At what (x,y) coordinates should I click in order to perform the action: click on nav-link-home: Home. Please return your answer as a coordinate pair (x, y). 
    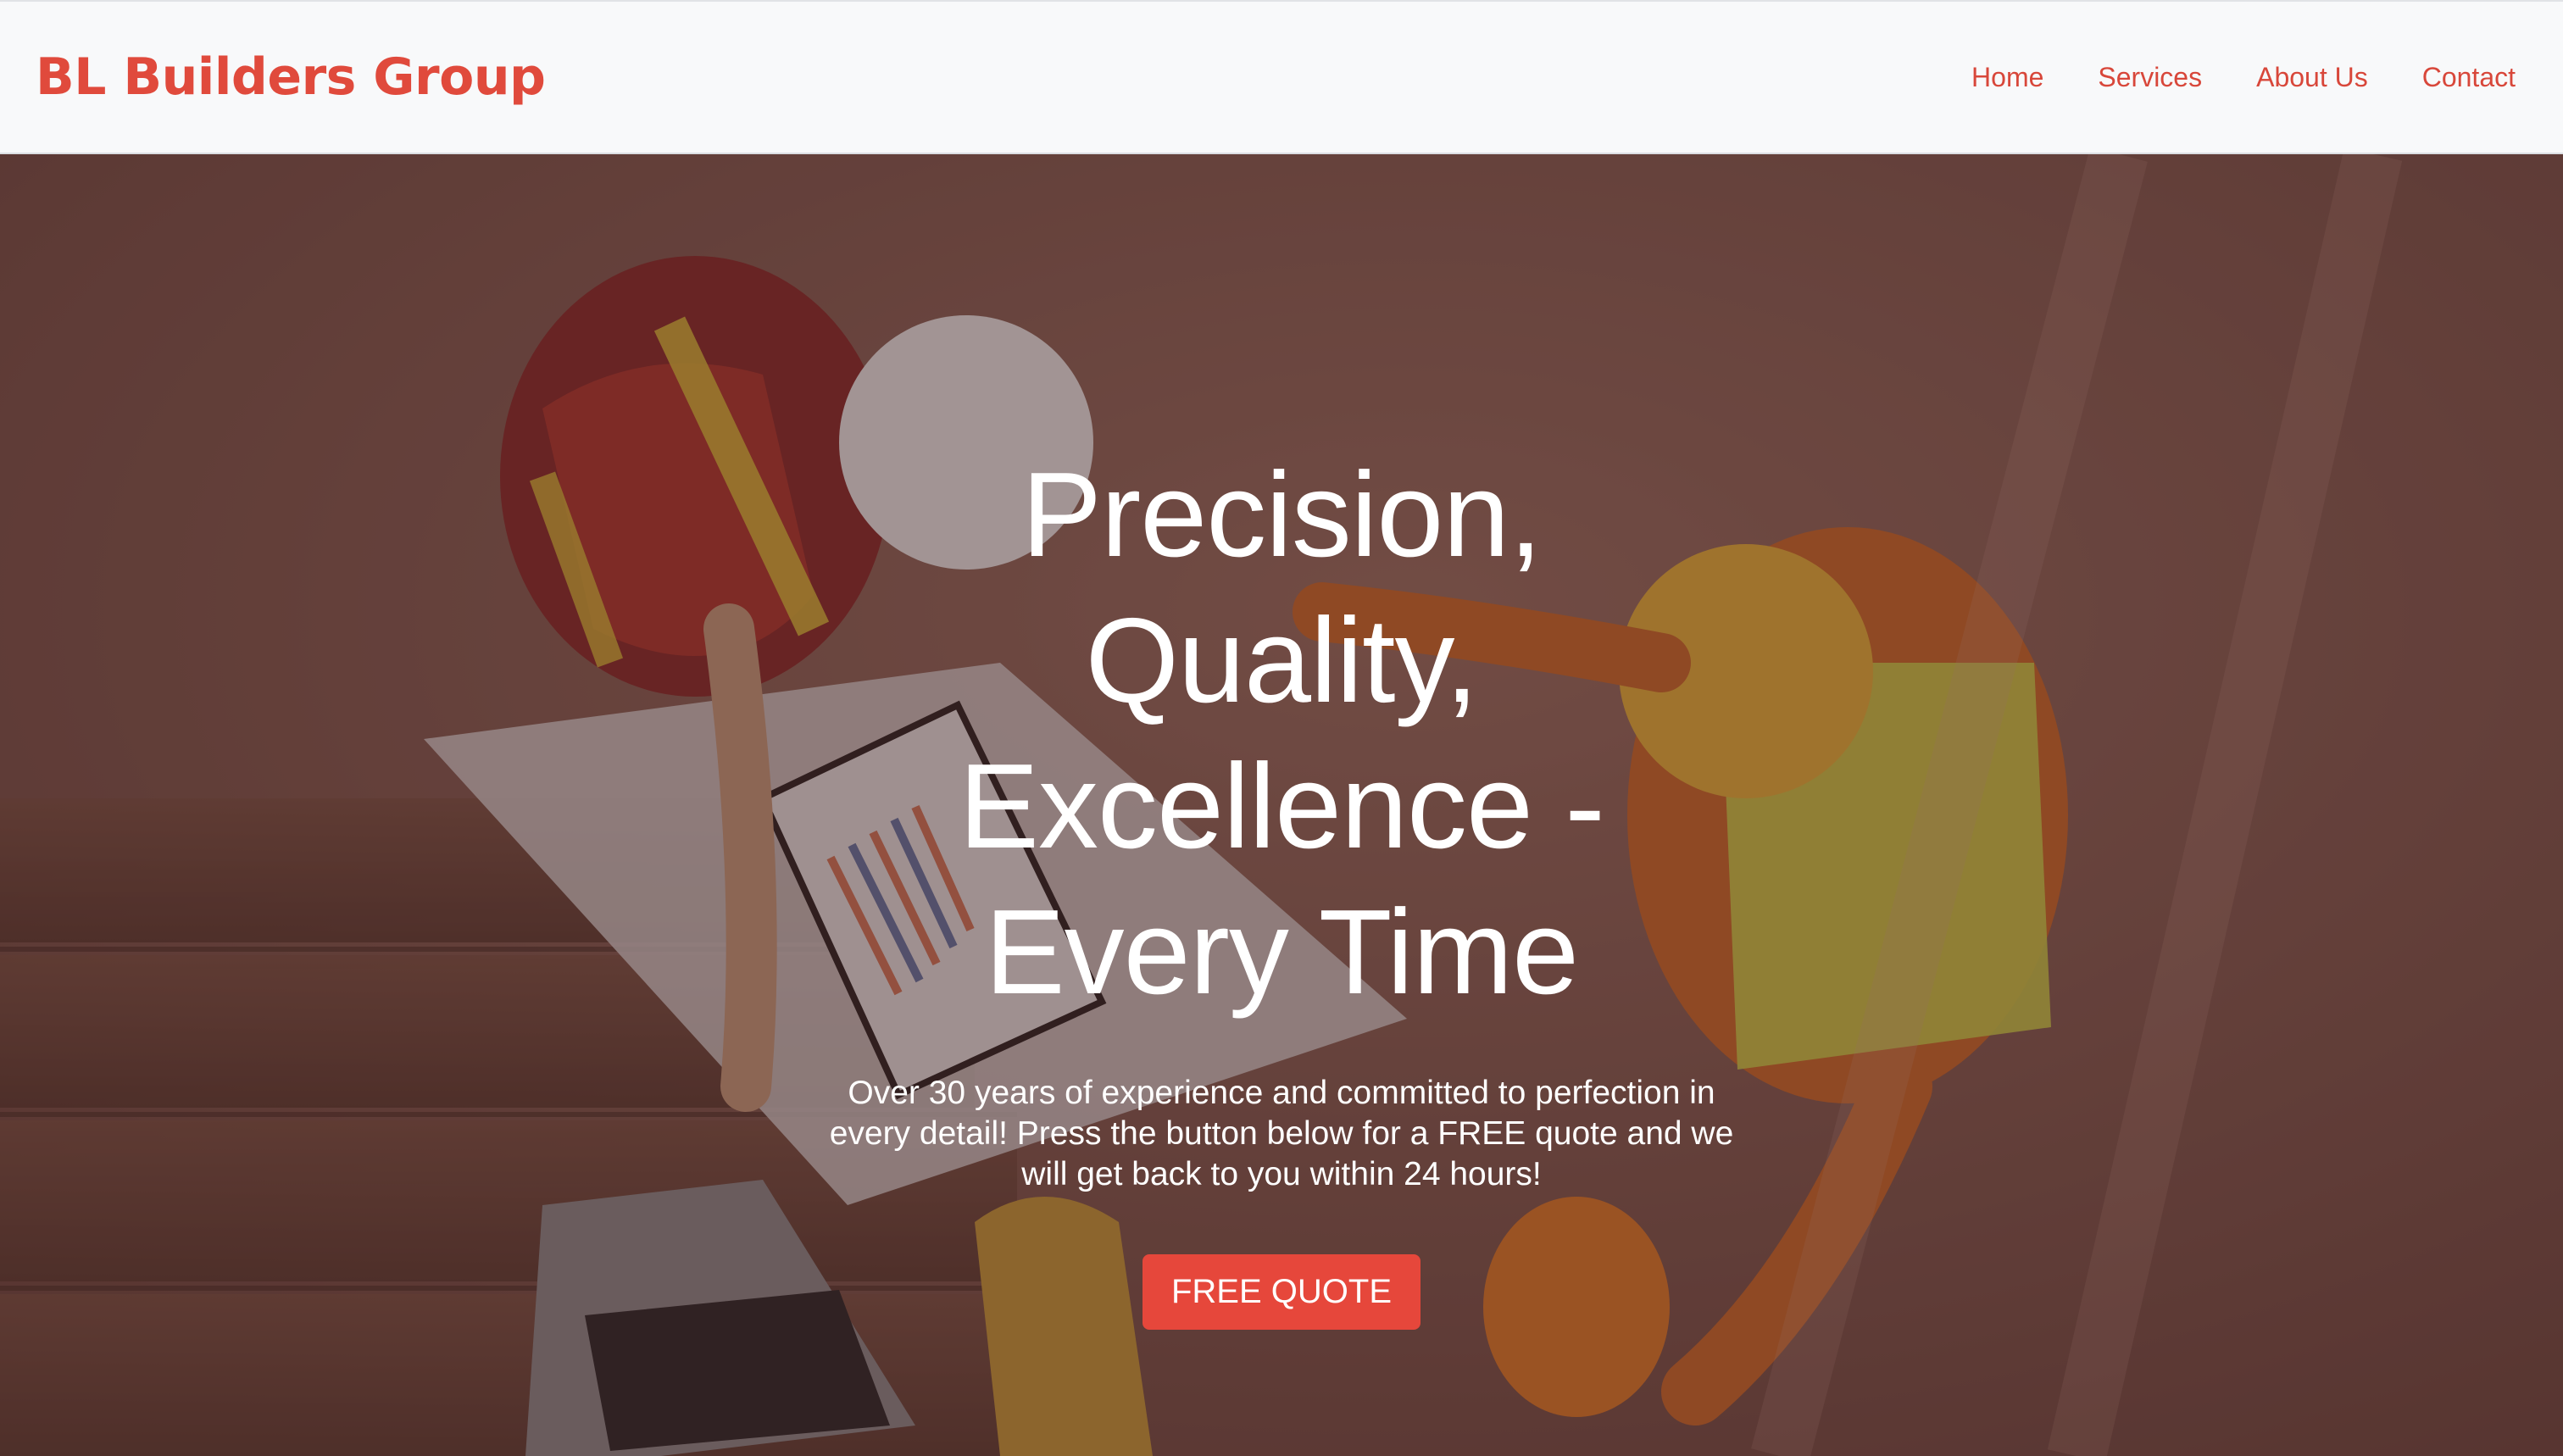
    Looking at the image, I should click on (2007, 78).